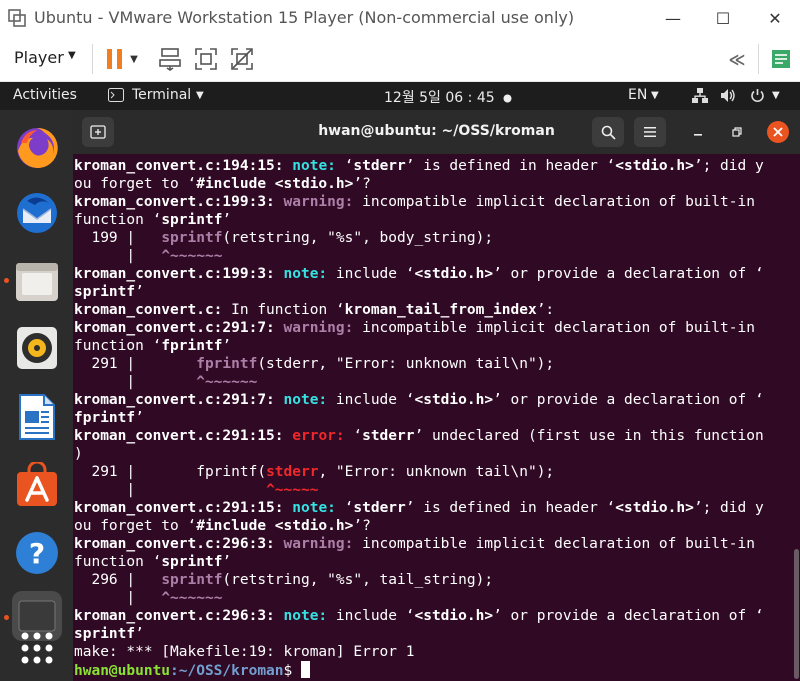  Describe the element at coordinates (183, 436) in the screenshot. I see `terminal-text: kroman_convert.c:291:15:` at that location.